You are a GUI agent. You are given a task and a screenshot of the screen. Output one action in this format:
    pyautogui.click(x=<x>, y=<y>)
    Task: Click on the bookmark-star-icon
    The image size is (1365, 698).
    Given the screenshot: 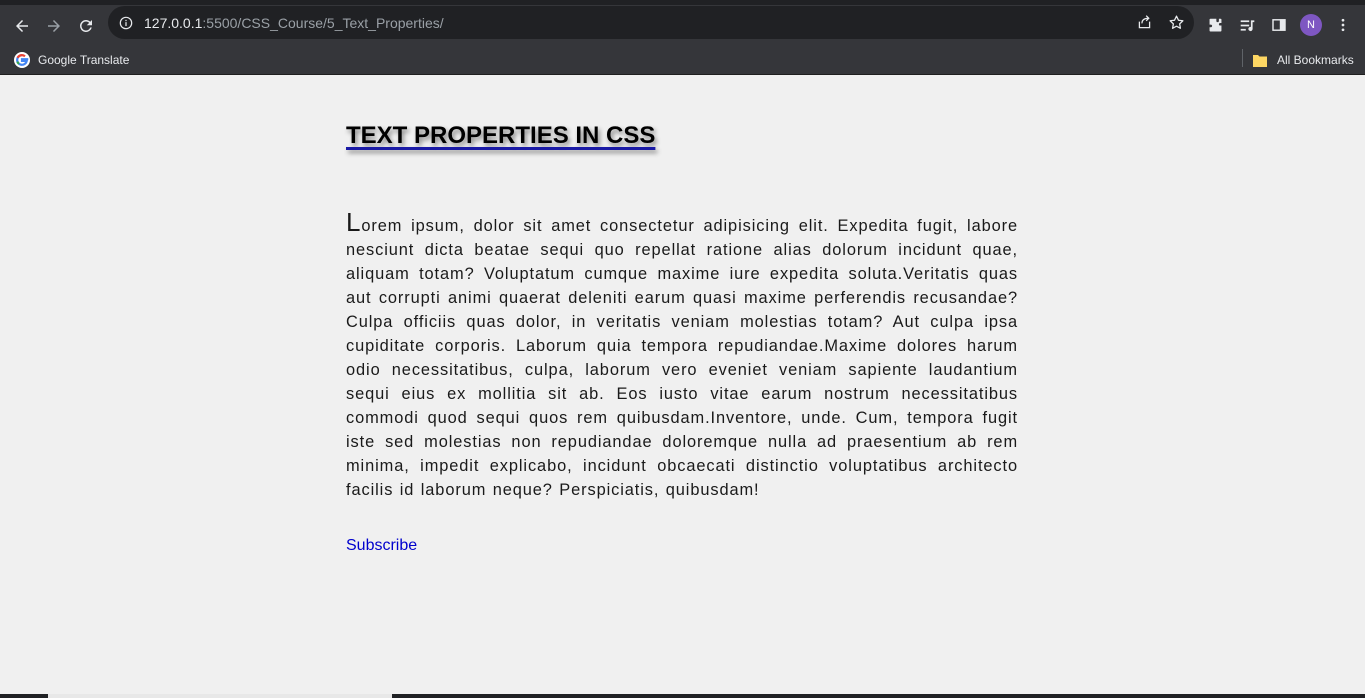 What is the action you would take?
    pyautogui.click(x=1176, y=22)
    